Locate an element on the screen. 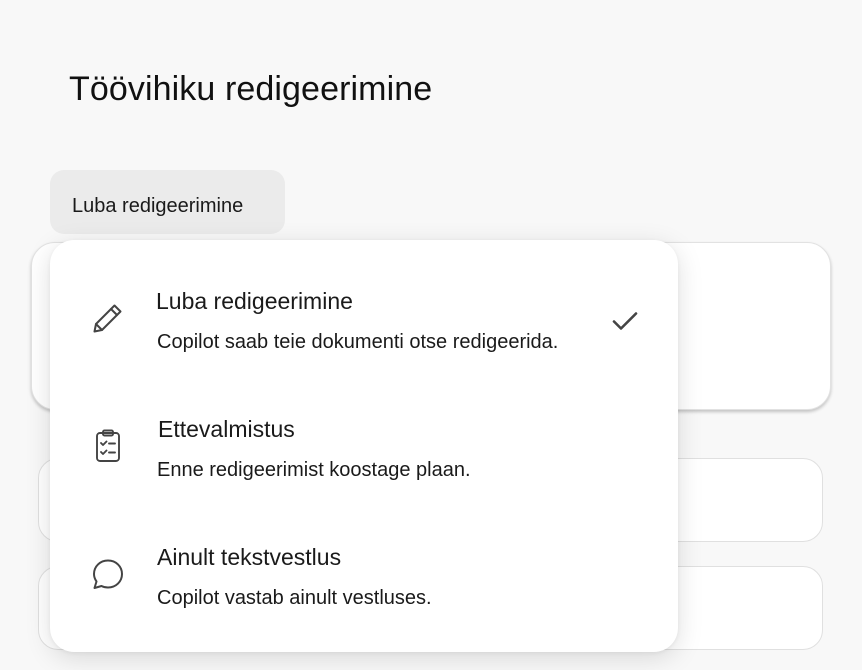 This screenshot has width=862, height=670. clipboard-checklist-icon is located at coordinates (108, 446).